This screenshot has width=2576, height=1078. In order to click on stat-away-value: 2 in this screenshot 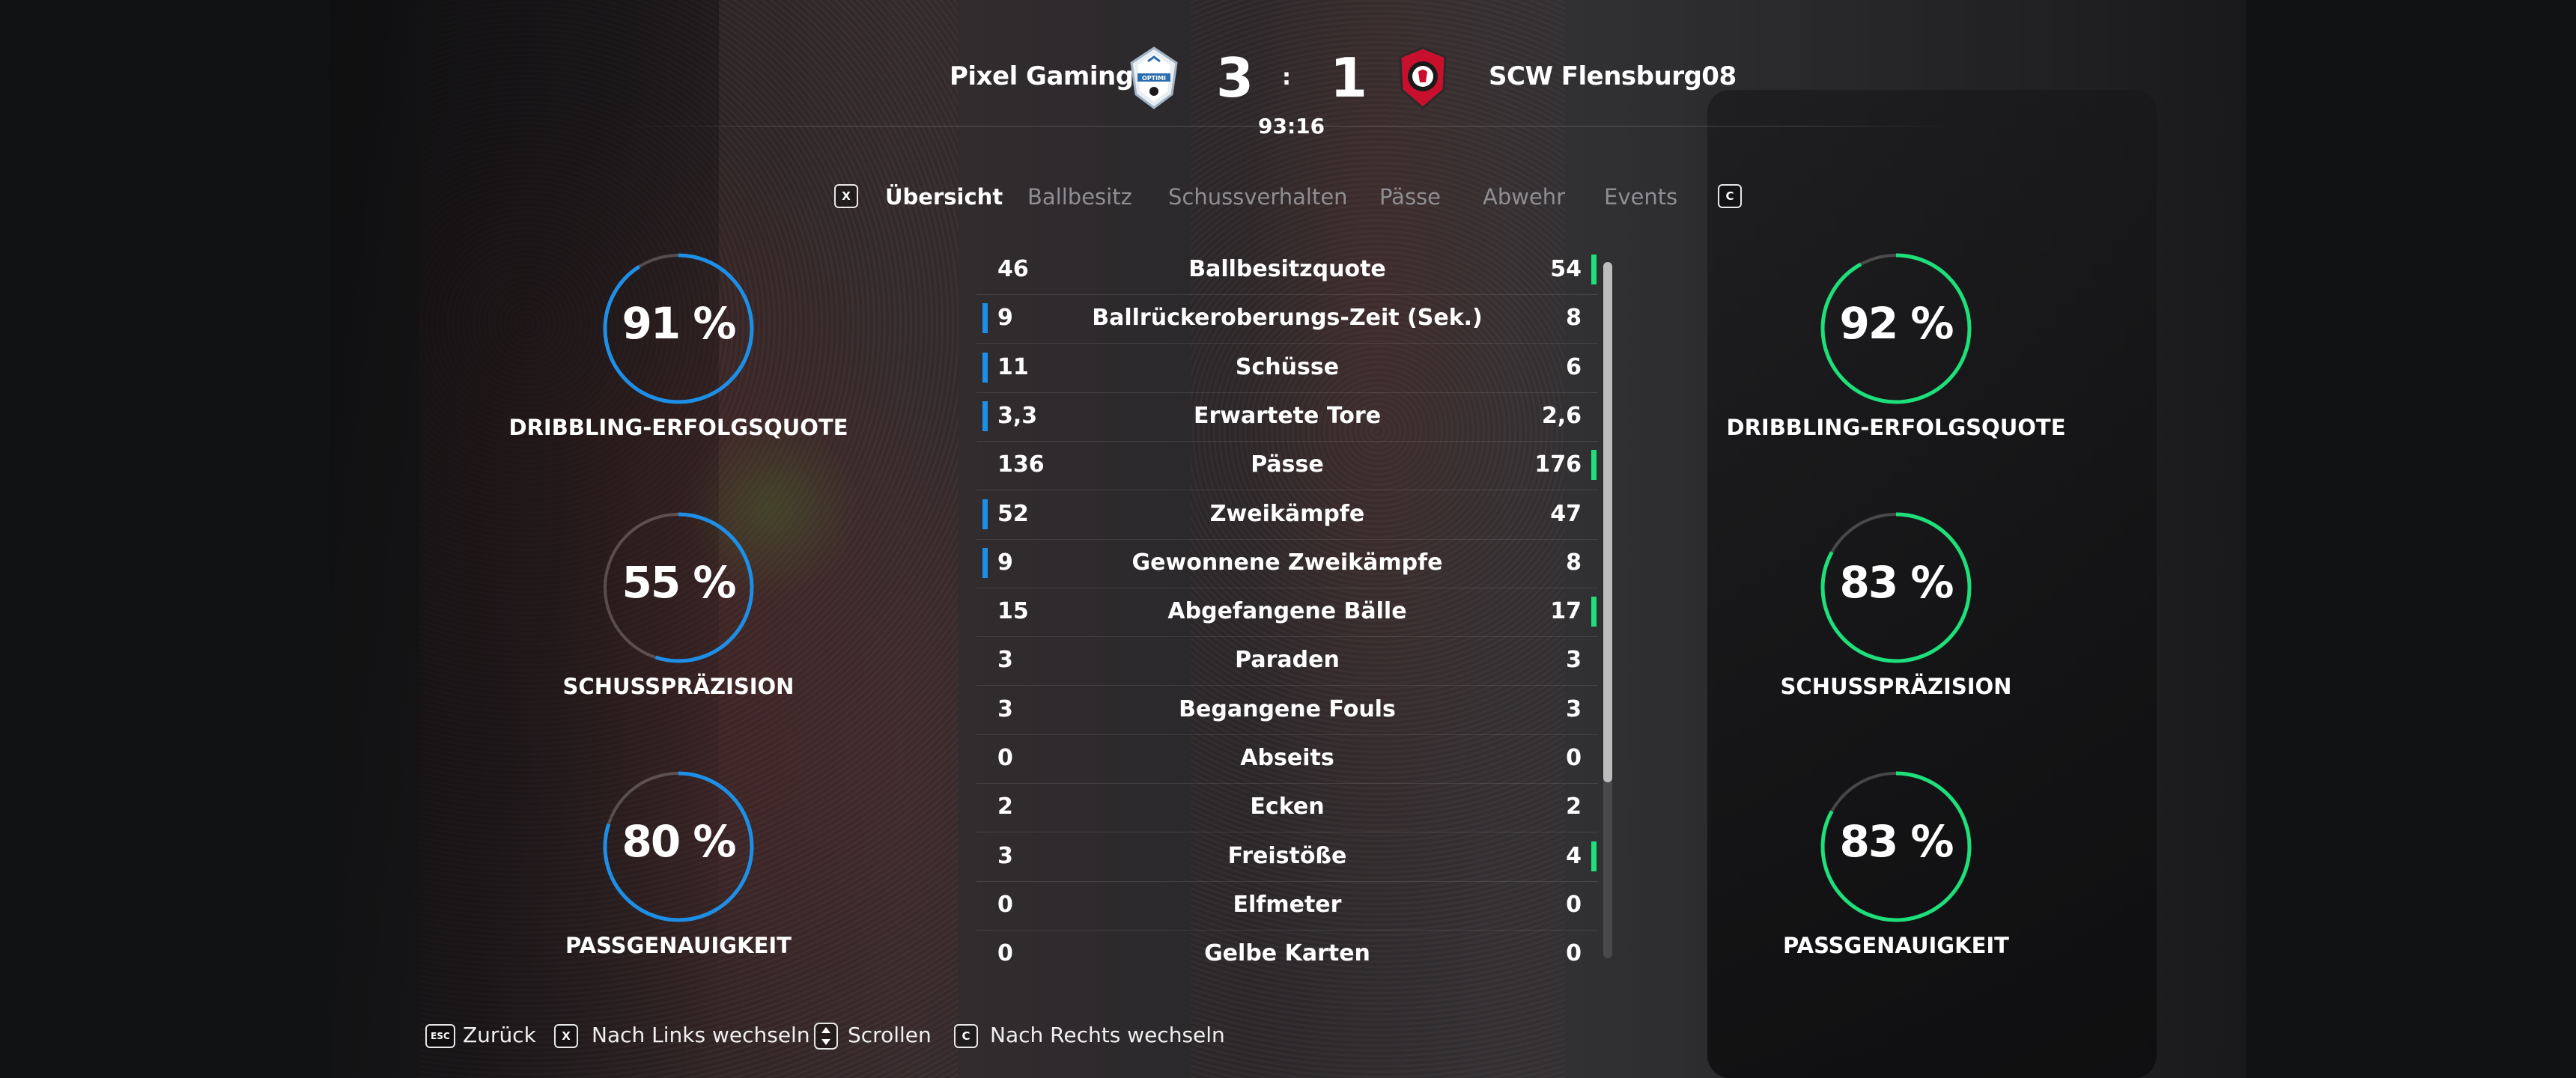, I will do `click(1574, 807)`.